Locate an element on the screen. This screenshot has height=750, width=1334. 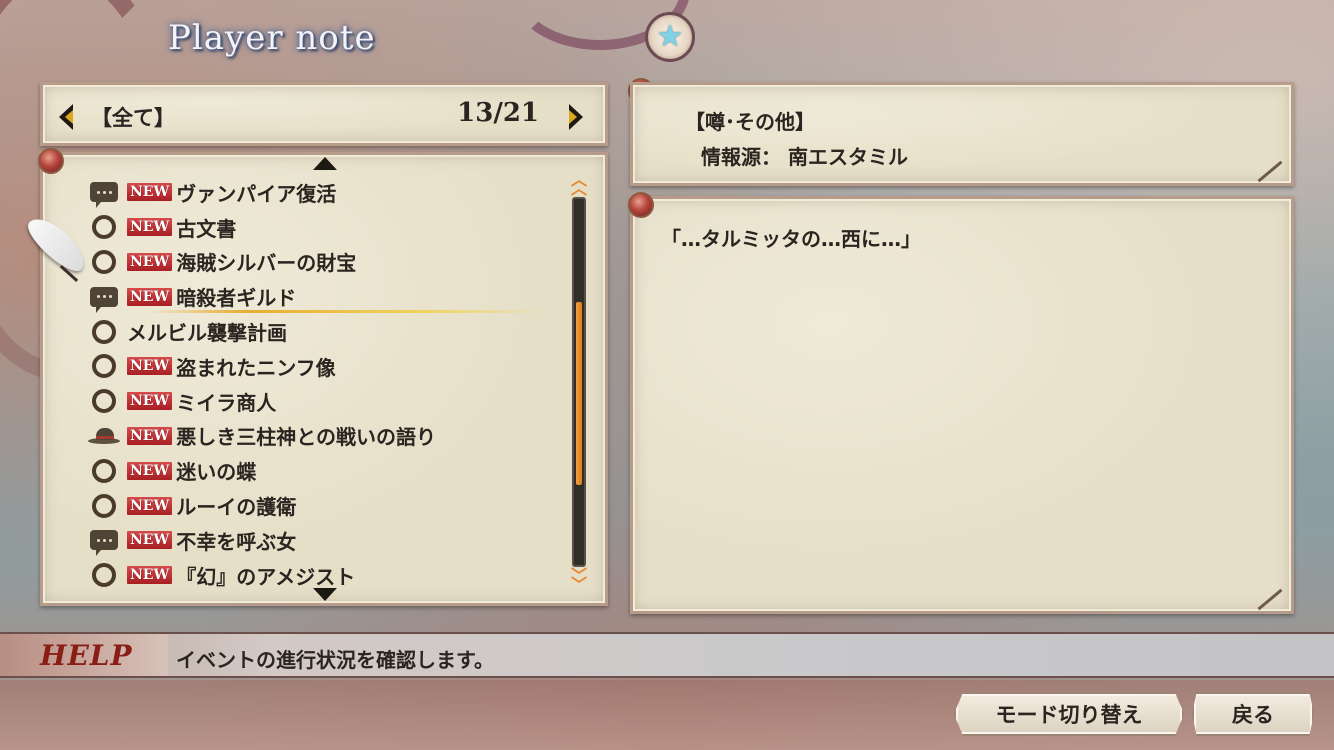
next-arrow-fill is located at coordinates (573, 117).